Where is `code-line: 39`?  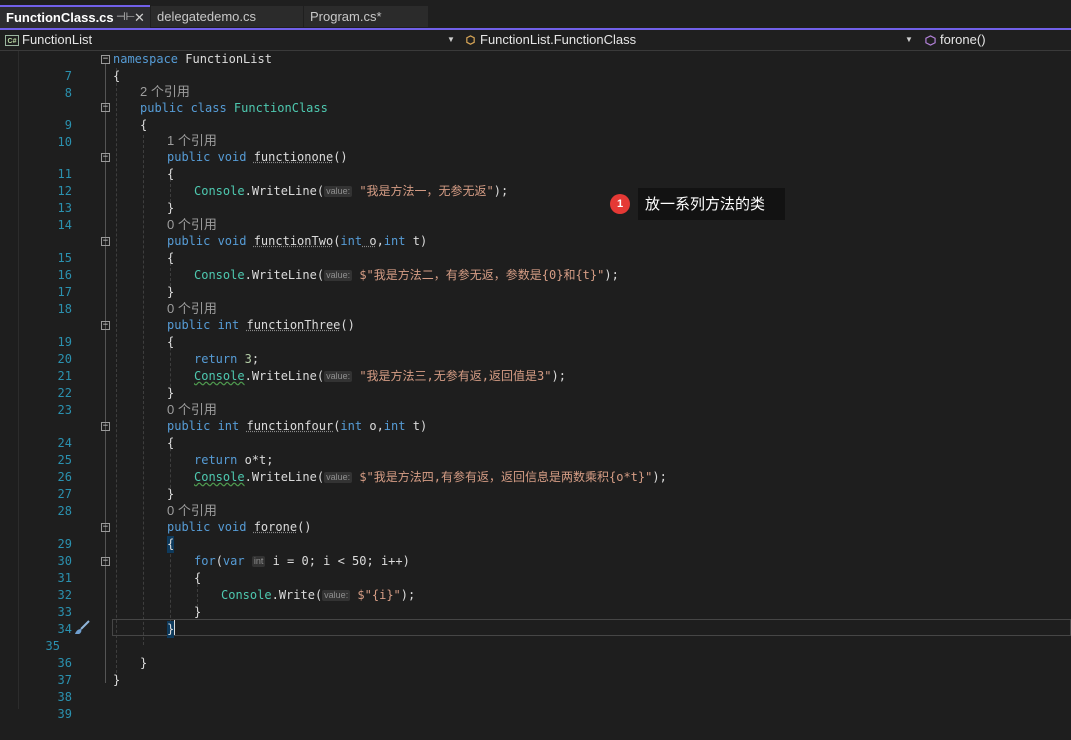
code-line: 39 is located at coordinates (535, 705).